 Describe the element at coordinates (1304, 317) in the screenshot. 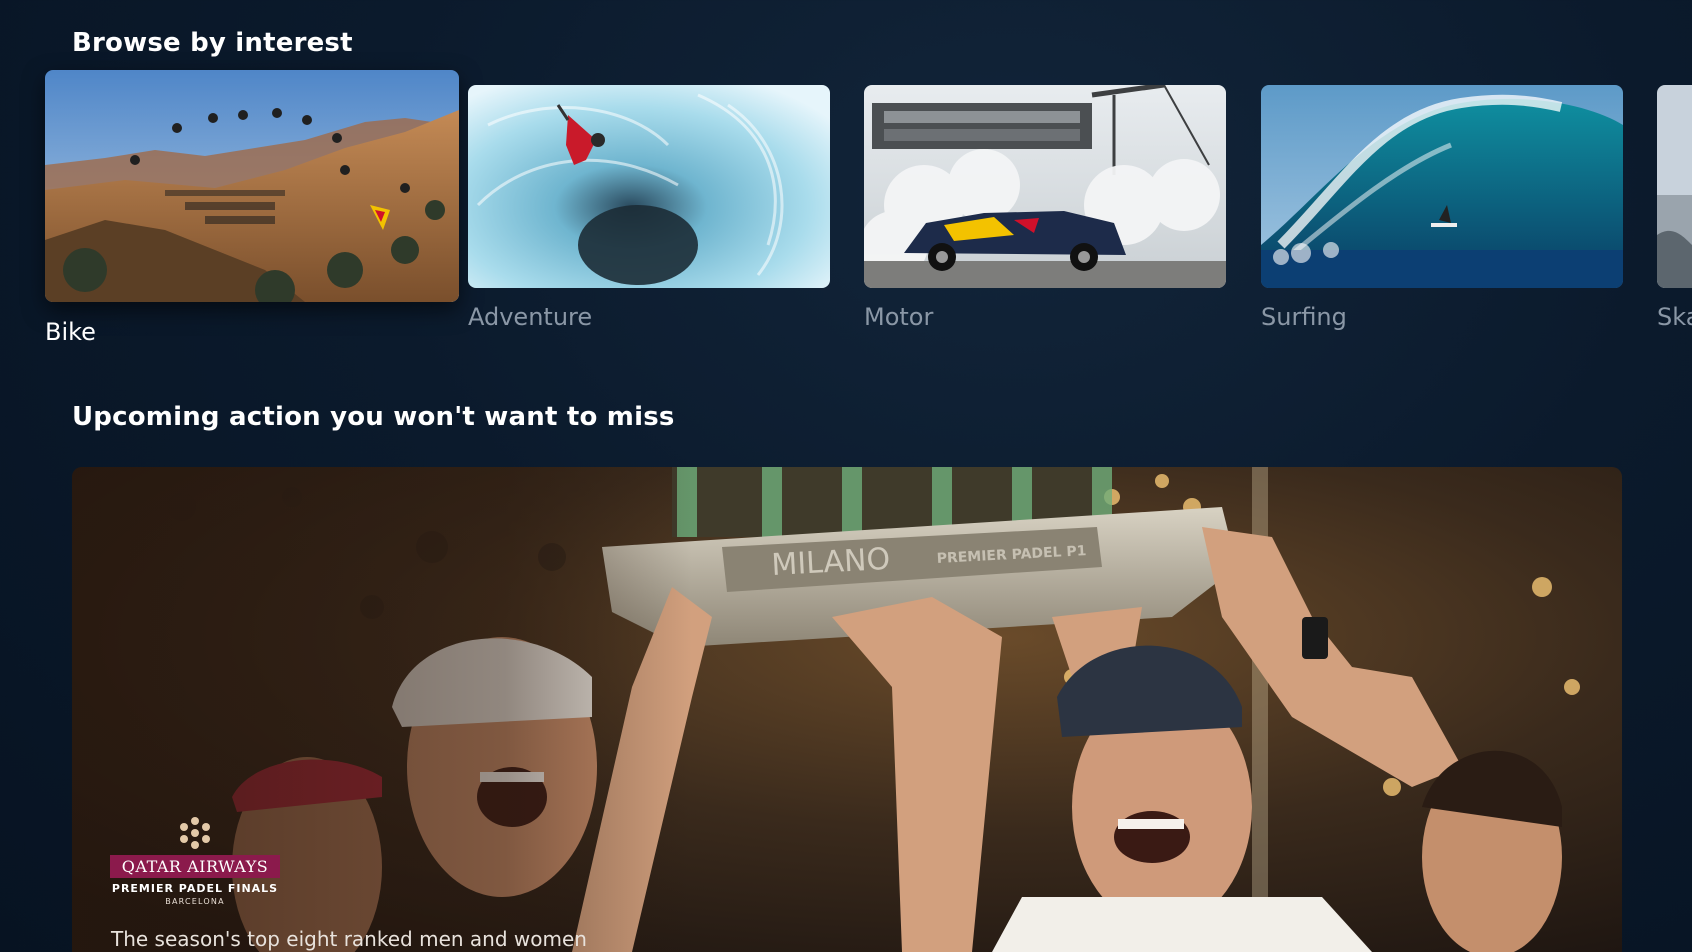

I see `tile-label-surfing: Surfing` at that location.